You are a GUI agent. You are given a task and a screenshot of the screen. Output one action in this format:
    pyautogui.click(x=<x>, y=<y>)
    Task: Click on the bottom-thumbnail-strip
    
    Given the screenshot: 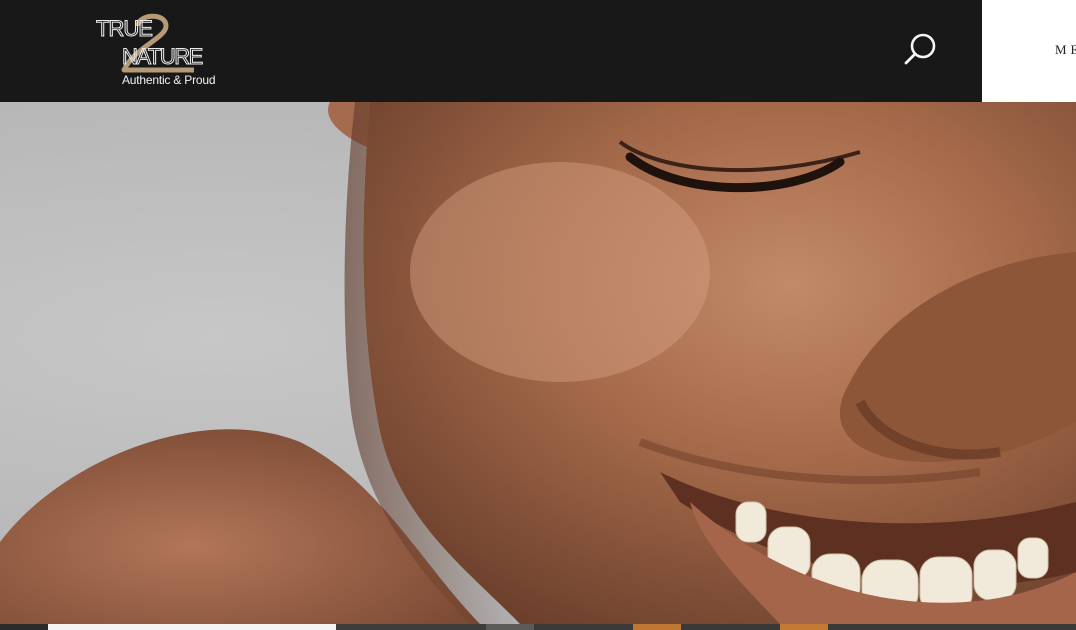 What is the action you would take?
    pyautogui.click(x=538, y=627)
    